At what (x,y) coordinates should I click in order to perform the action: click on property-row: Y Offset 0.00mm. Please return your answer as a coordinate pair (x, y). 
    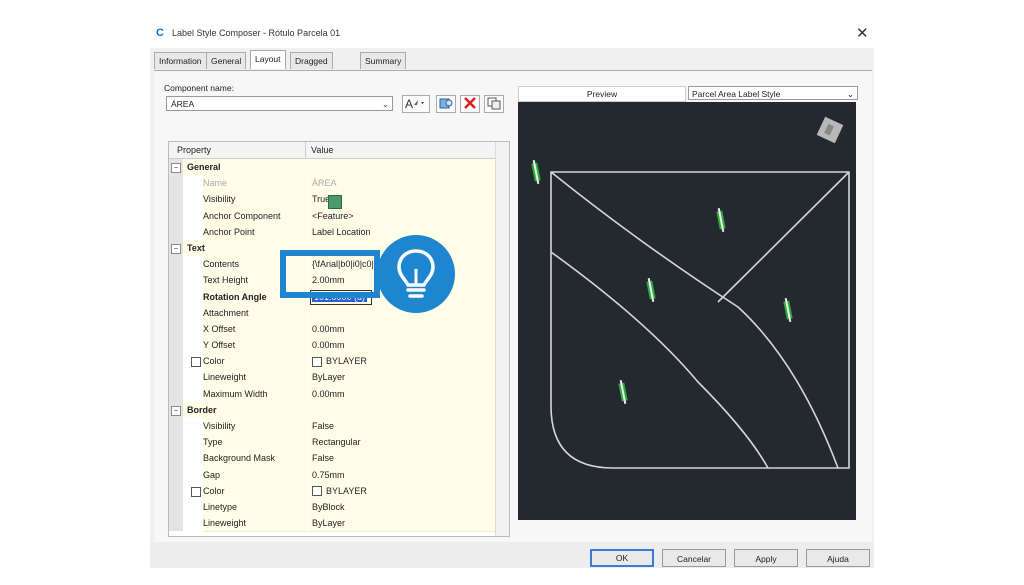
    Looking at the image, I should click on (332, 346).